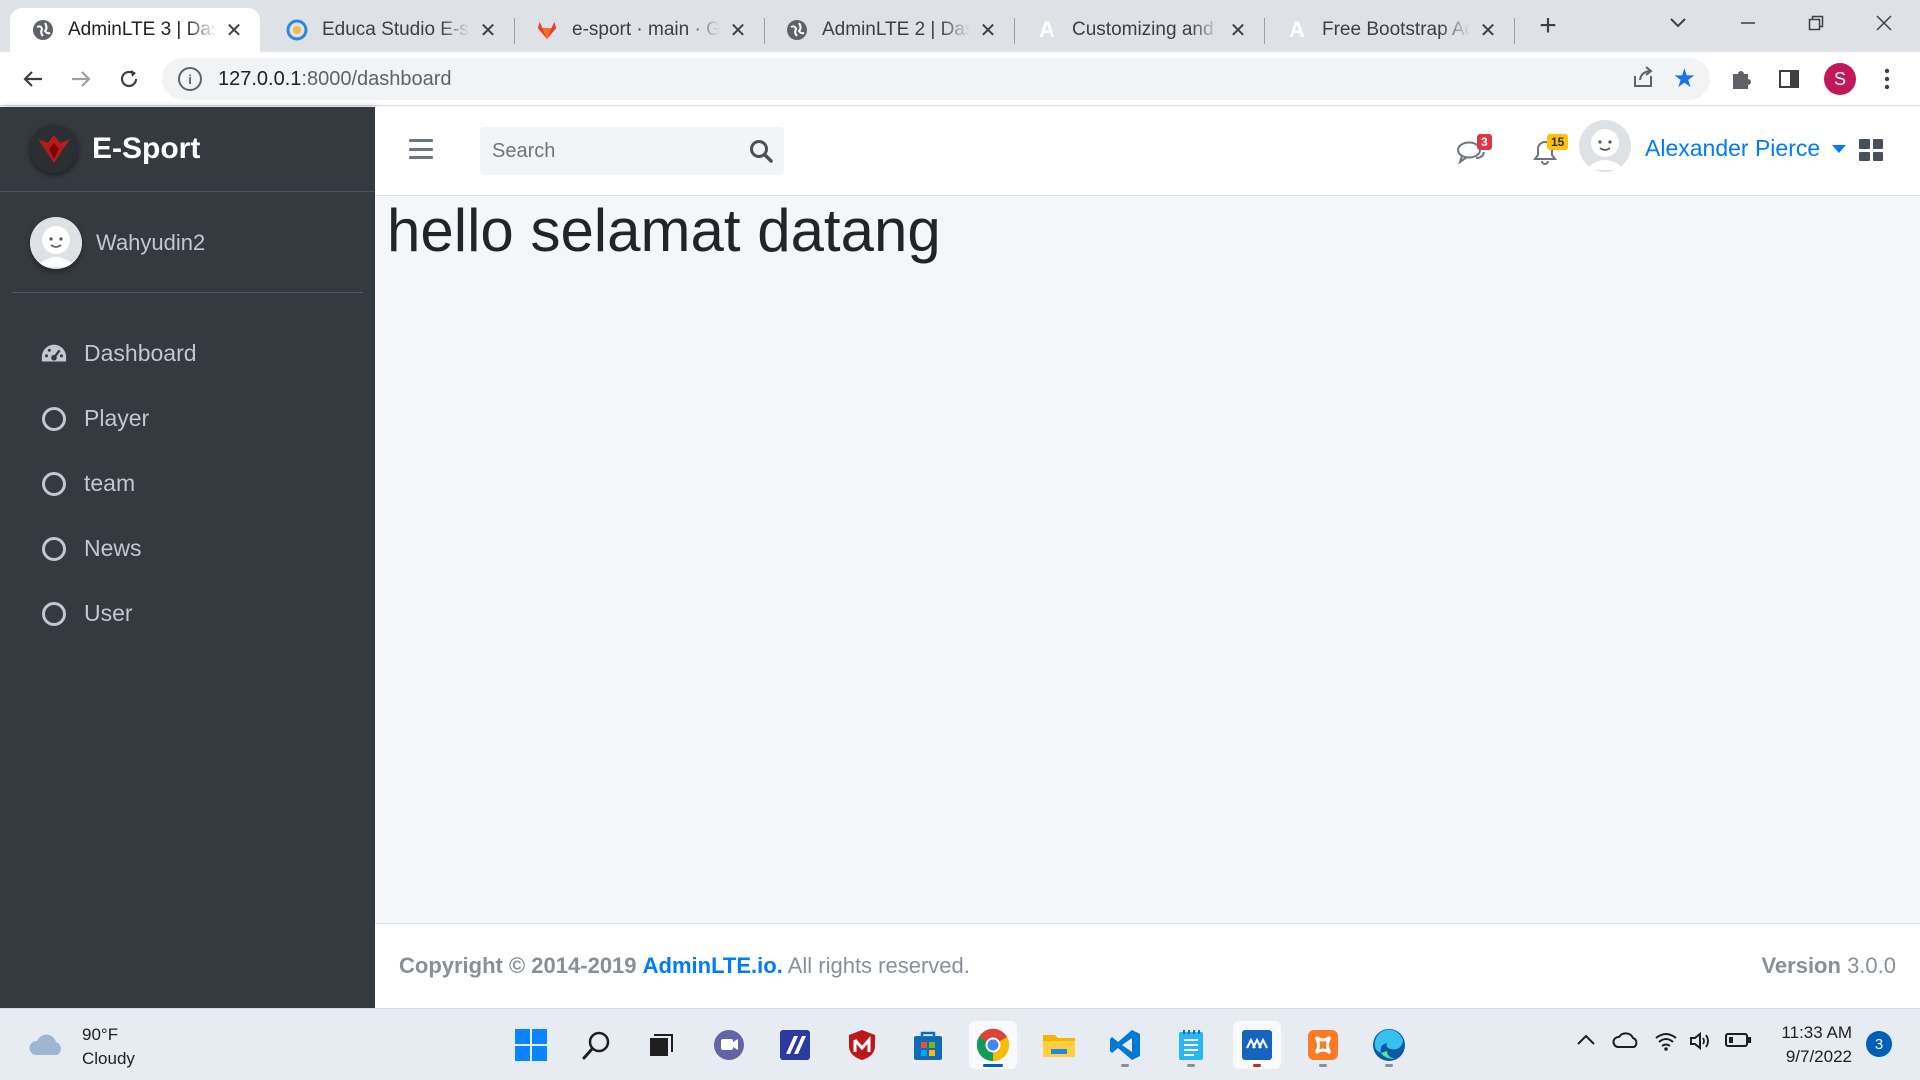  I want to click on browser-tab: A Free Bootstrap Admin ✕, so click(1389, 30).